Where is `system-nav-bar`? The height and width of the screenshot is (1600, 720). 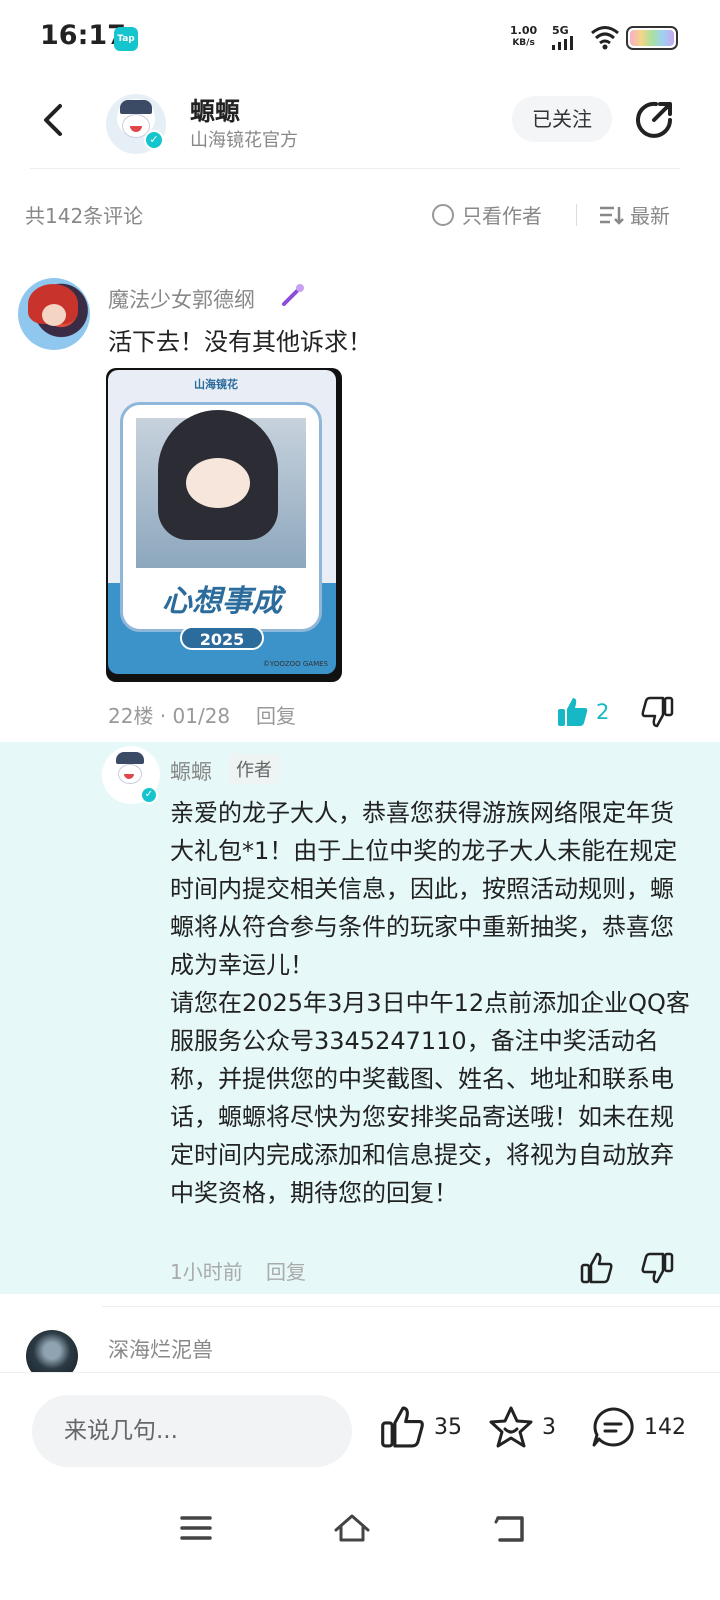 system-nav-bar is located at coordinates (360, 1542).